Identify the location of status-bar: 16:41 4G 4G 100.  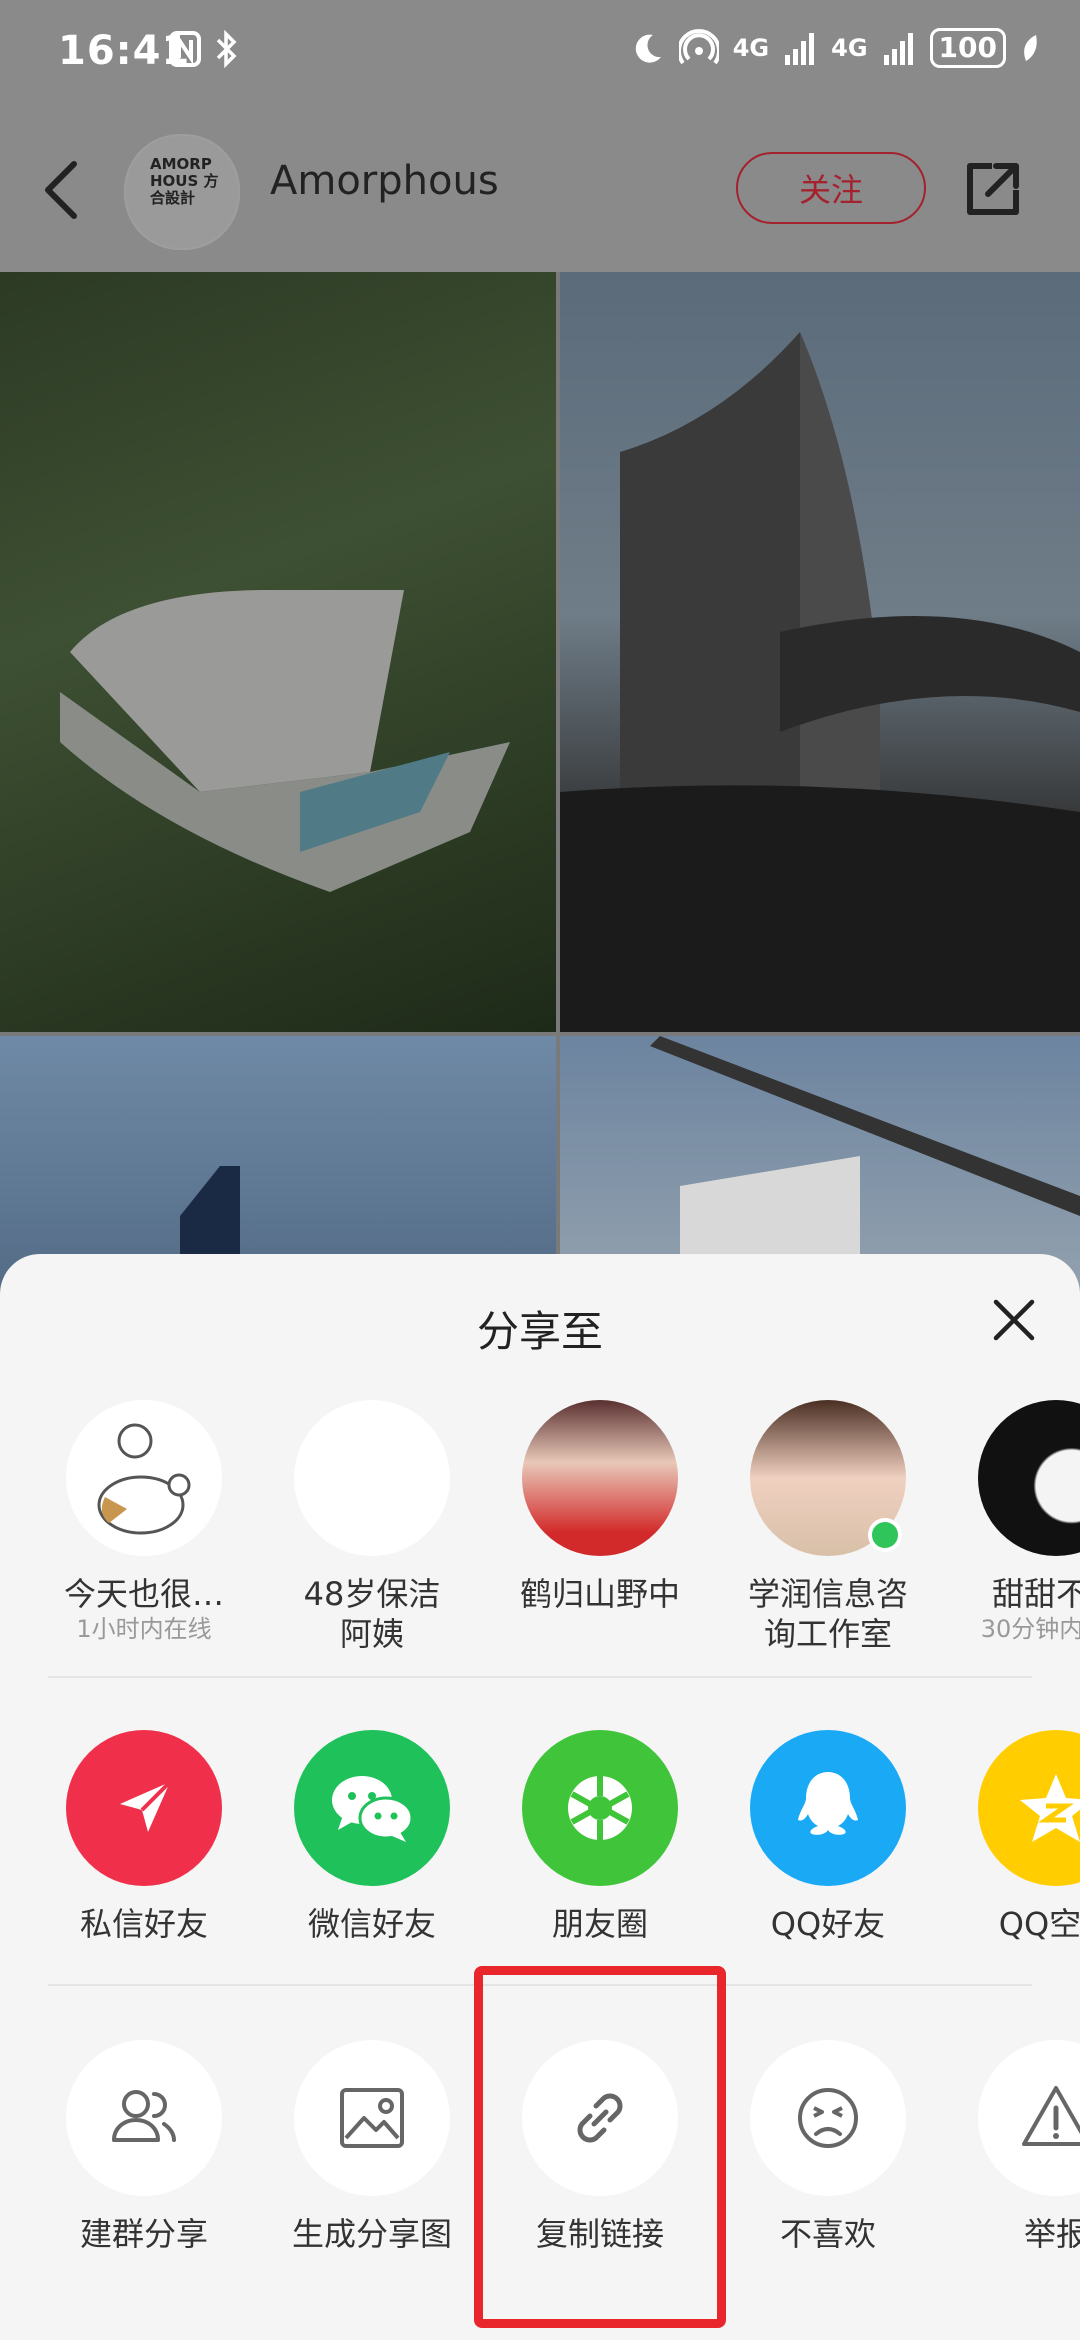
(540, 54).